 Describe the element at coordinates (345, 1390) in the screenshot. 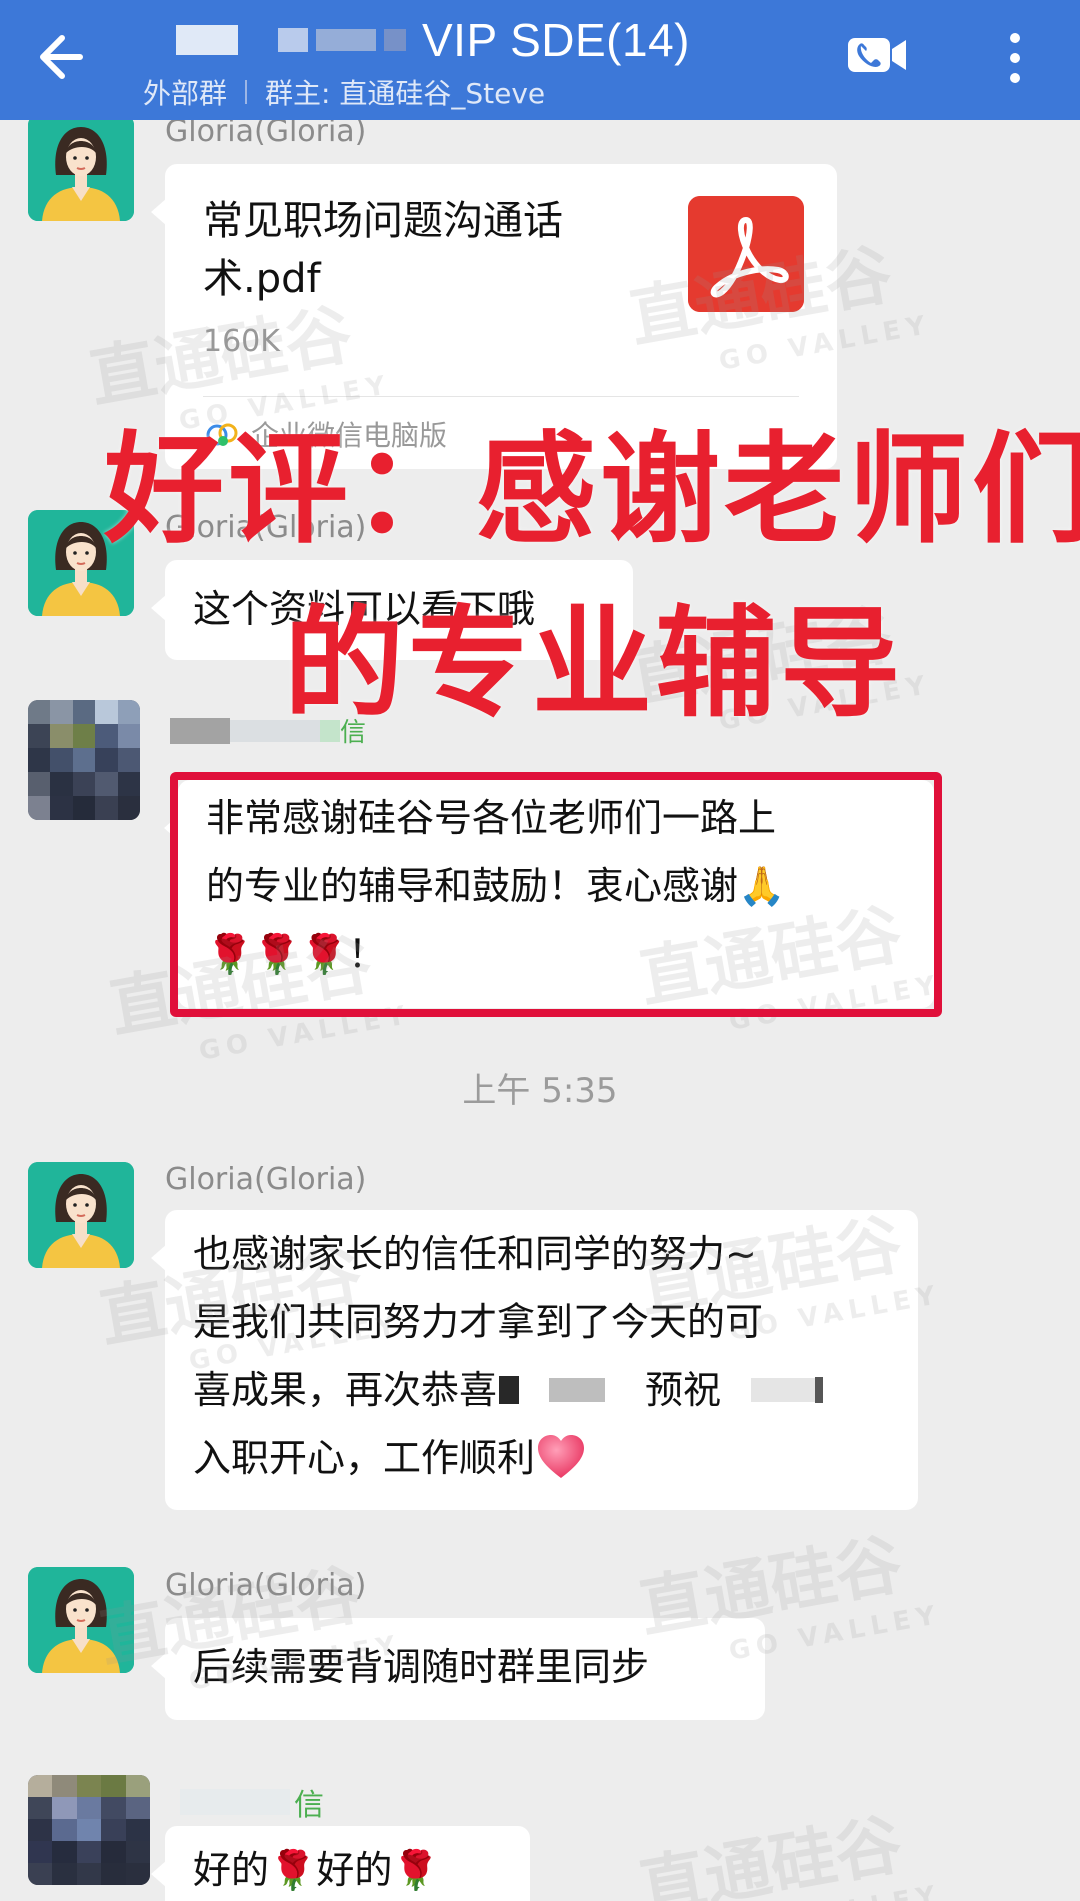

I see `message-text: 喜成果，再次恭喜` at that location.